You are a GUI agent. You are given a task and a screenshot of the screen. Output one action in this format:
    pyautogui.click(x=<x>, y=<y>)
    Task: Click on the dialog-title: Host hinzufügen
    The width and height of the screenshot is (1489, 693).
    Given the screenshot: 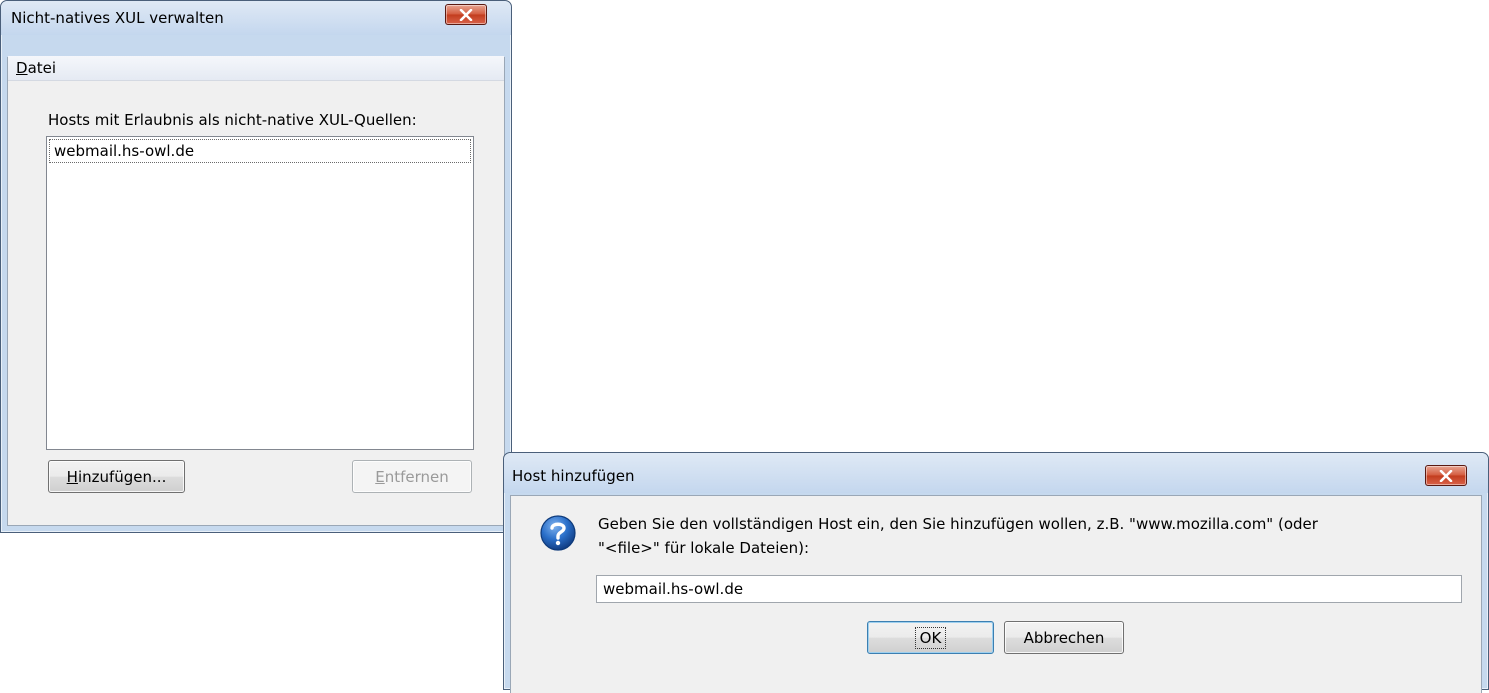 What is the action you would take?
    pyautogui.click(x=573, y=476)
    